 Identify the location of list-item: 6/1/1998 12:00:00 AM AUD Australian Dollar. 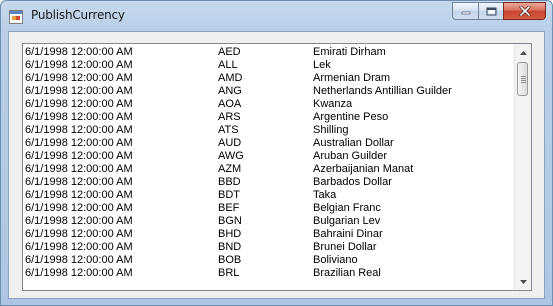
(268, 143).